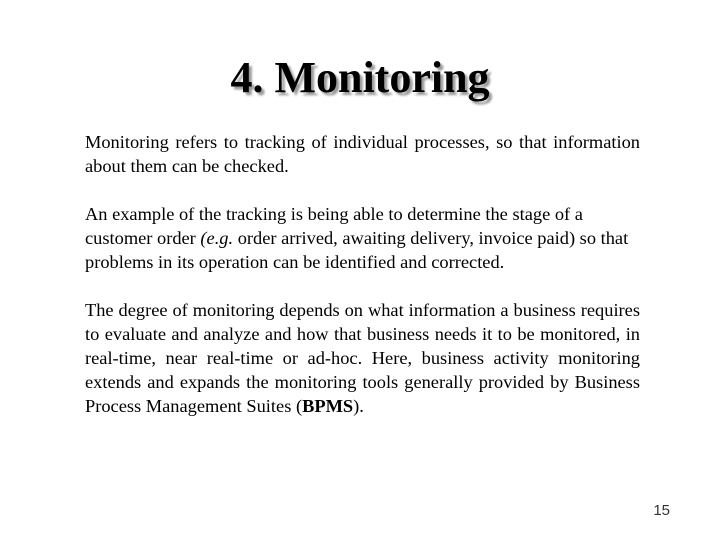 This screenshot has width=720, height=540. I want to click on page-number: 15, so click(661, 510).